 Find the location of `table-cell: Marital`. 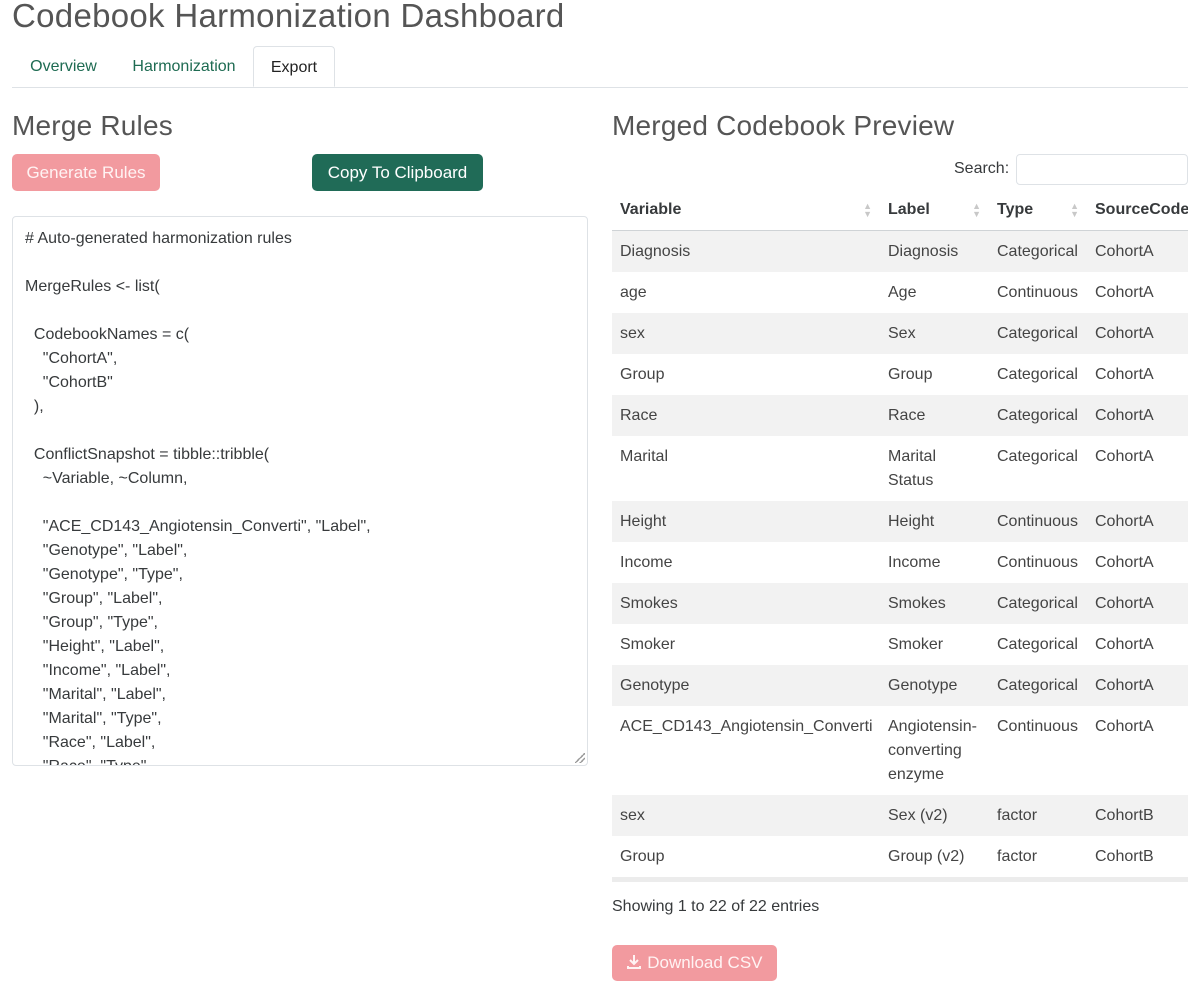

table-cell: Marital is located at coordinates (644, 456).